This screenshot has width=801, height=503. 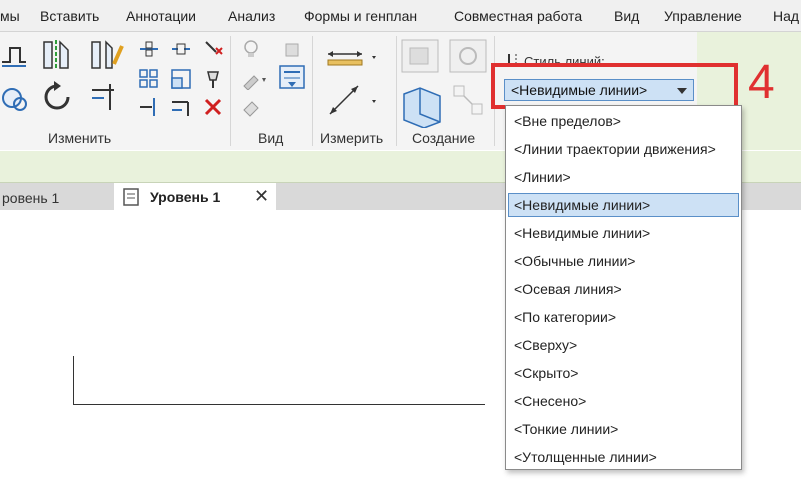 What do you see at coordinates (623, 261) in the screenshot?
I see `dropdown-option: <Обычные линии>` at bounding box center [623, 261].